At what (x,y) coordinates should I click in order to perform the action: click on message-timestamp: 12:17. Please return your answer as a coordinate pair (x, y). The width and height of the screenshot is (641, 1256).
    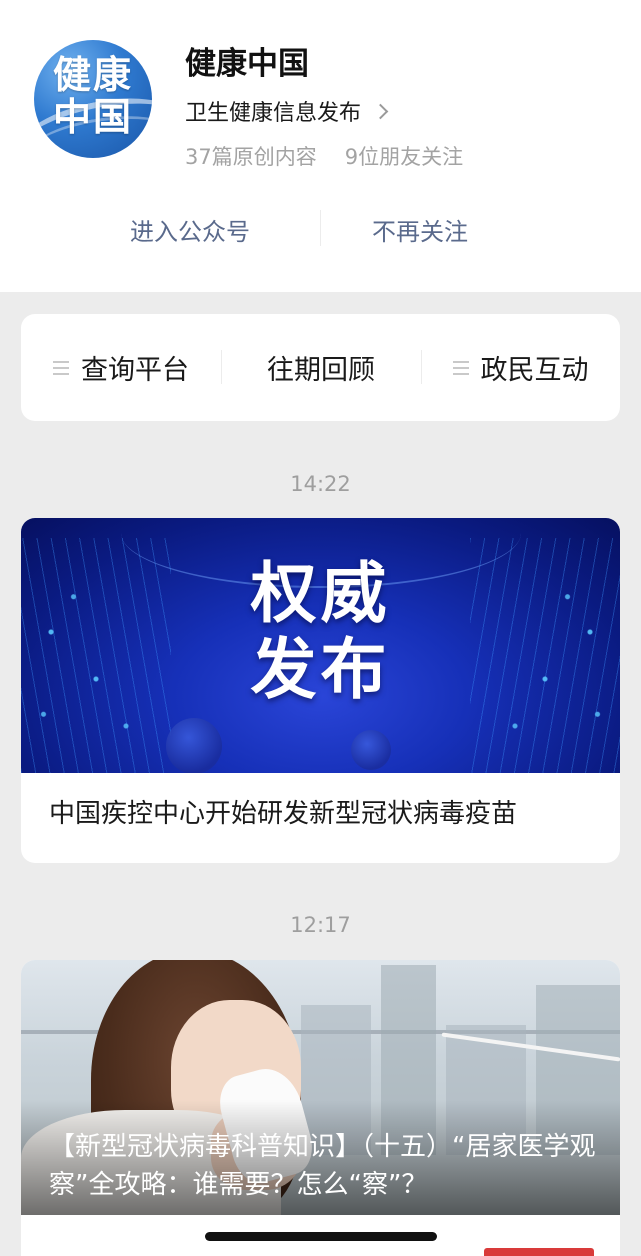
    Looking at the image, I should click on (320, 925).